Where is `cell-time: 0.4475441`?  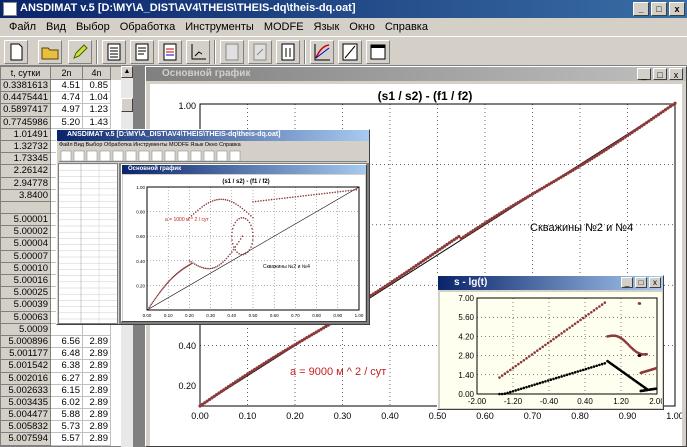 cell-time: 0.4475441 is located at coordinates (26, 98).